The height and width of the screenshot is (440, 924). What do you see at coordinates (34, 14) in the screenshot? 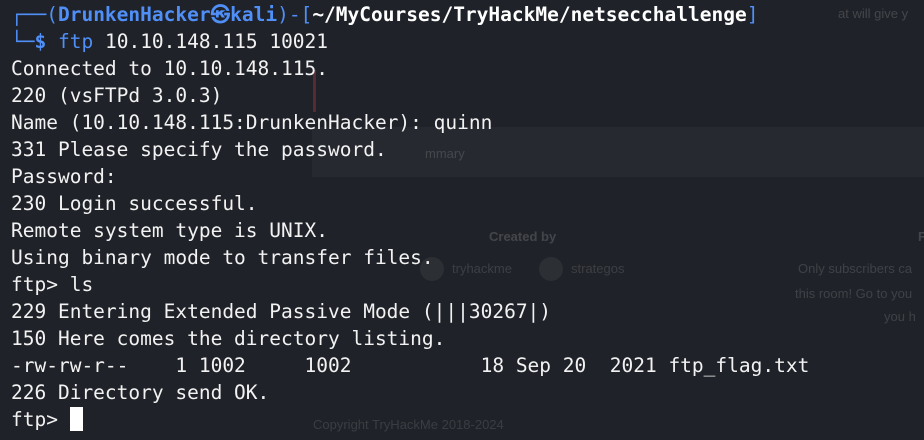
I see `prompt-open-bracket: ┌──(` at bounding box center [34, 14].